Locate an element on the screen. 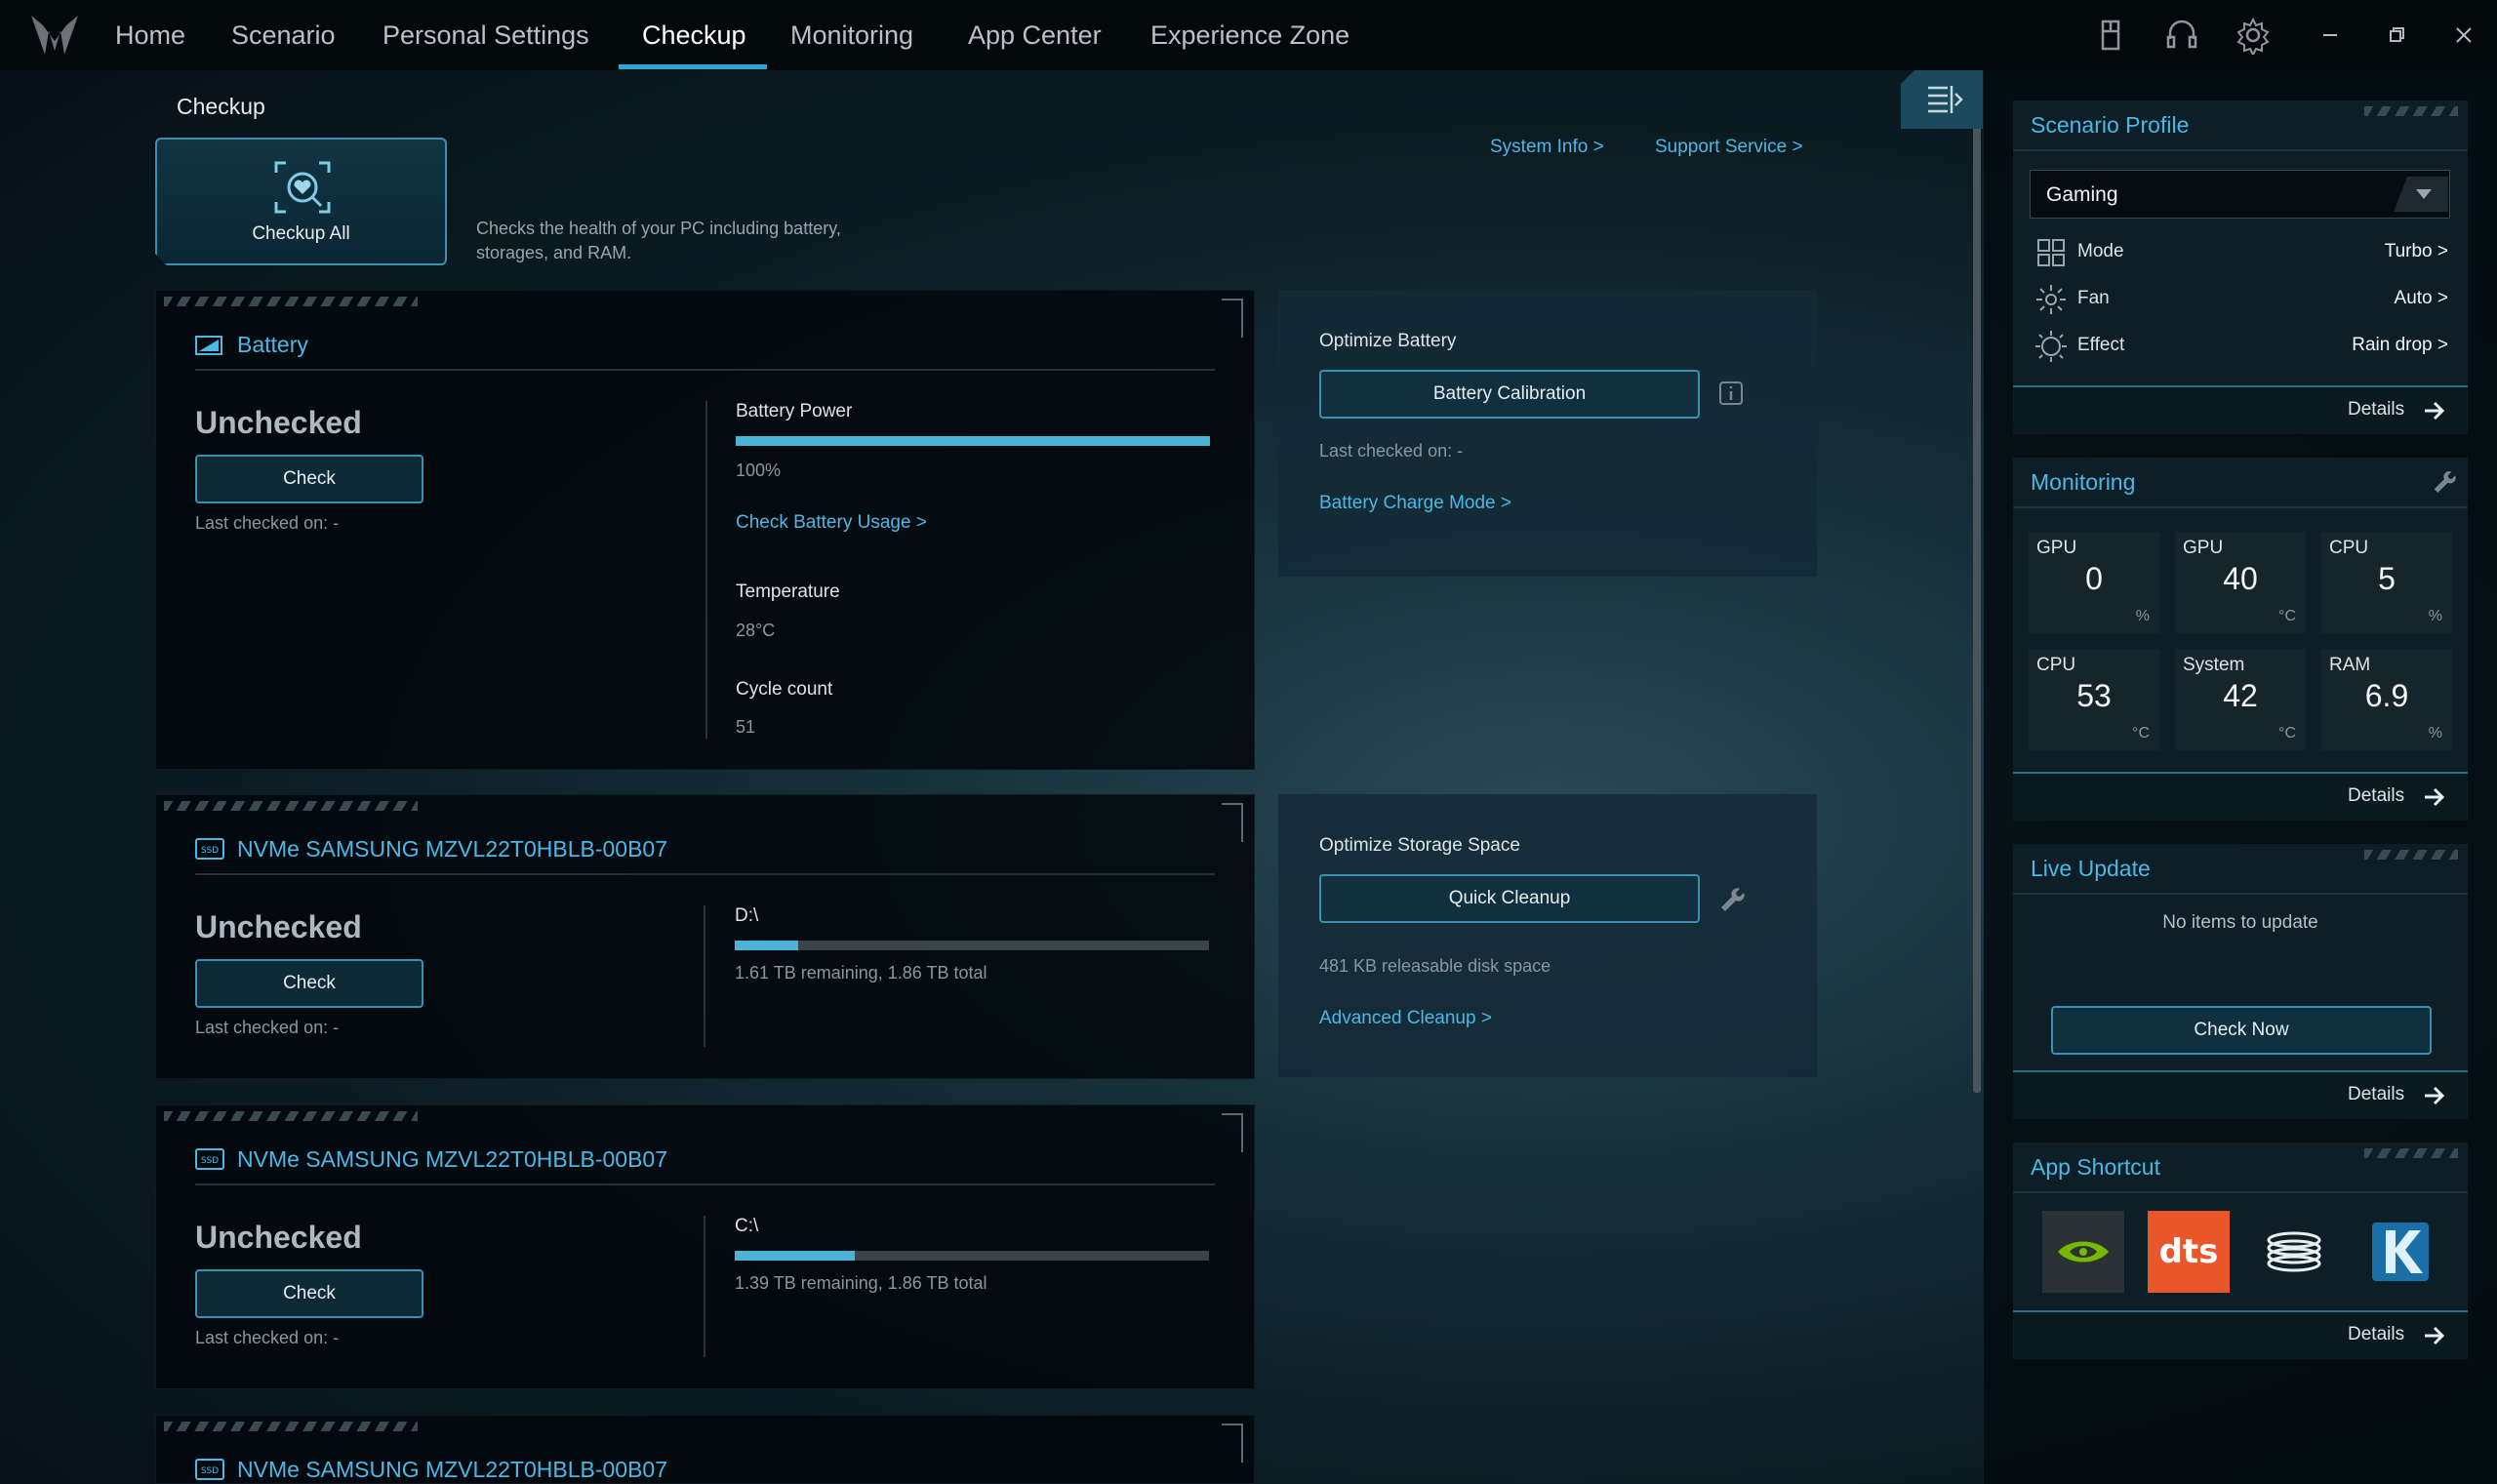  headset-support-icon is located at coordinates (2182, 35).